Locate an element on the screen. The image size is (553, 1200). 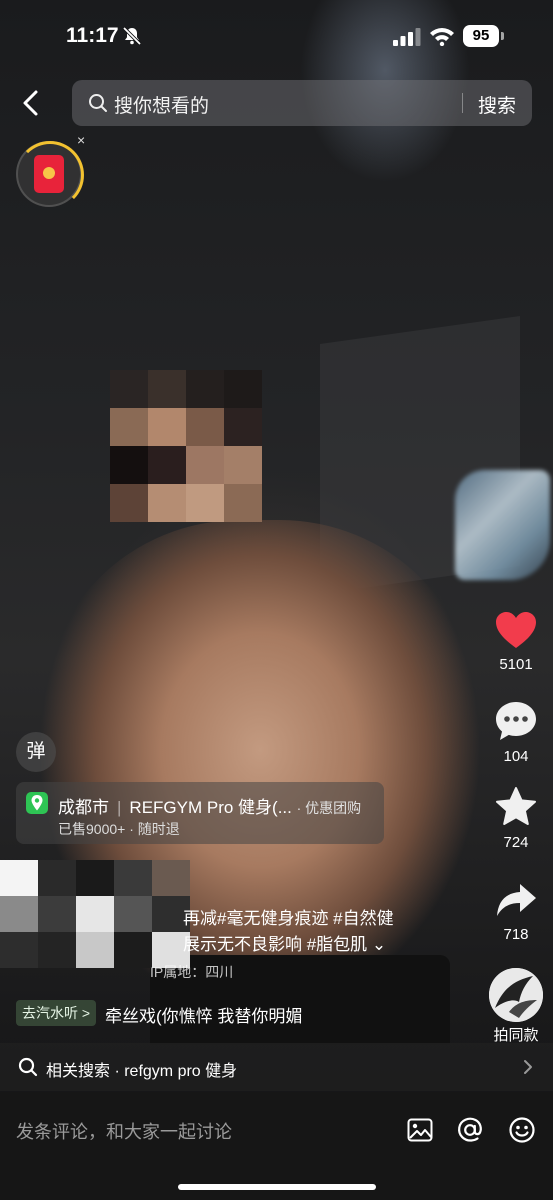
favorite-count: 724 is located at coordinates (516, 842).